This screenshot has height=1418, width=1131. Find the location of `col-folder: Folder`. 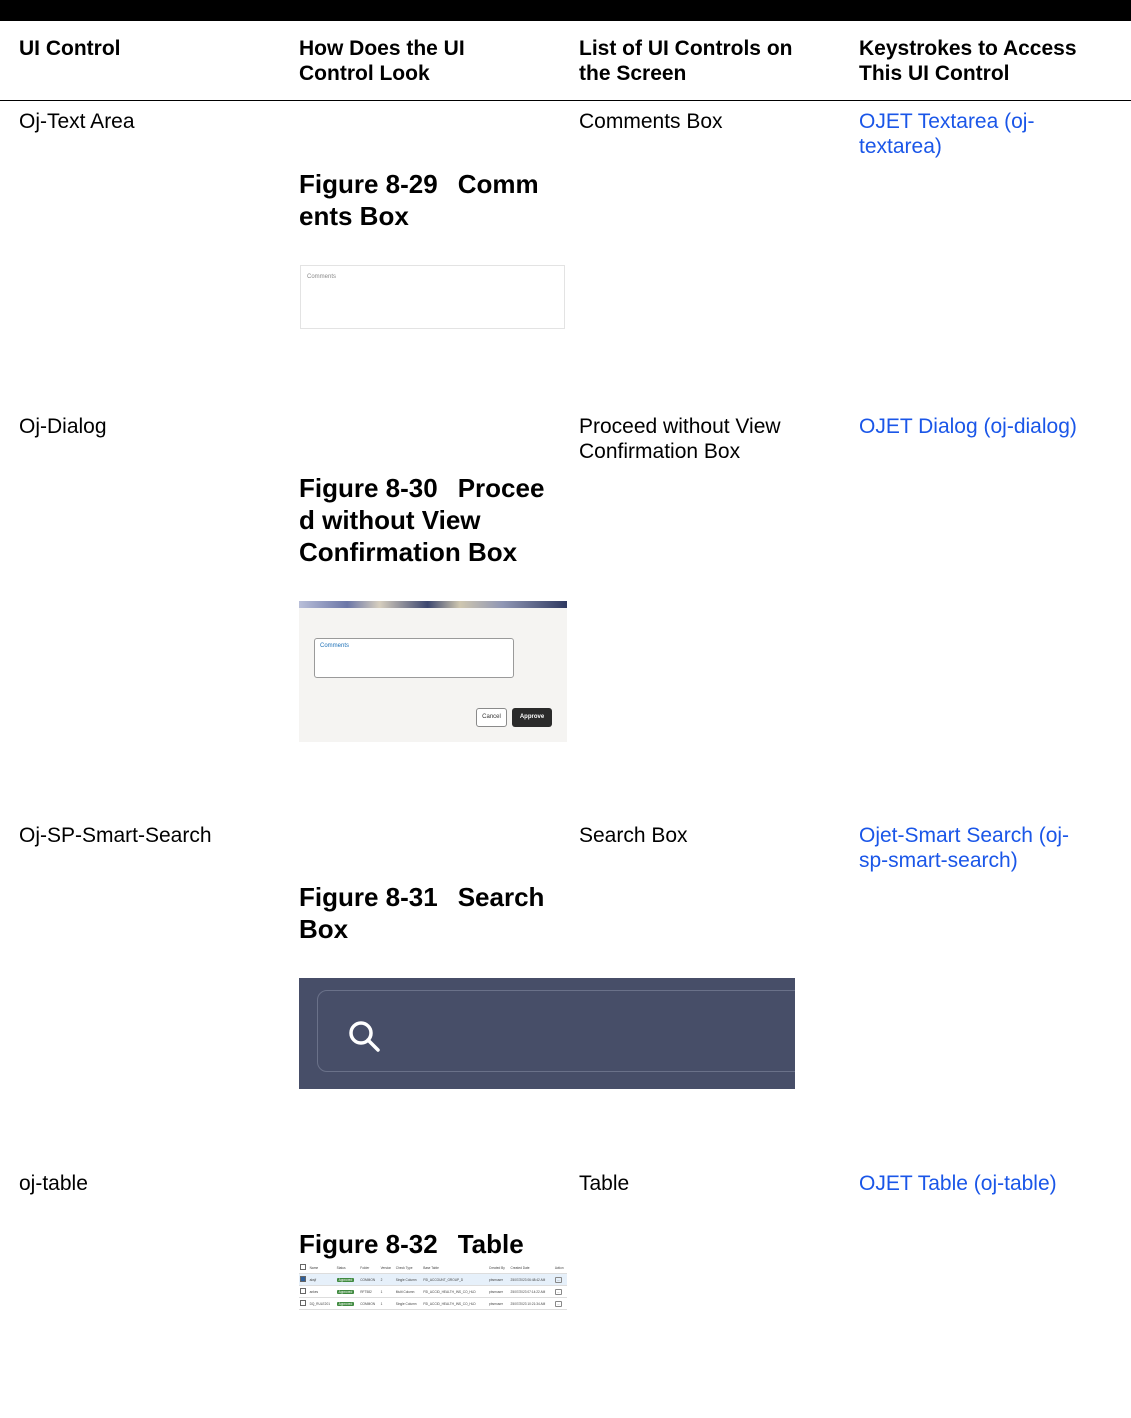

col-folder: Folder is located at coordinates (369, 1268).